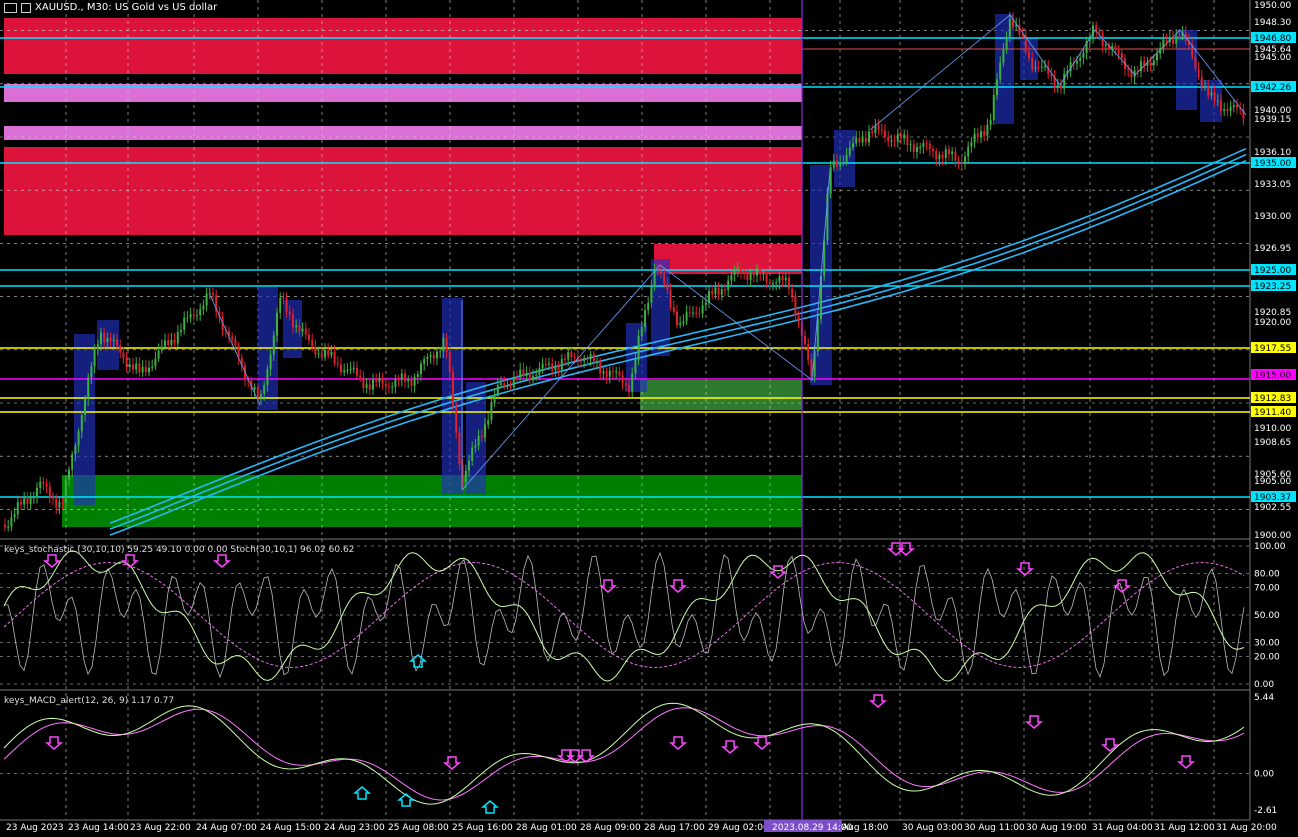 This screenshot has height=837, width=1298. Describe the element at coordinates (108, 345) in the screenshot. I see `session-box` at that location.